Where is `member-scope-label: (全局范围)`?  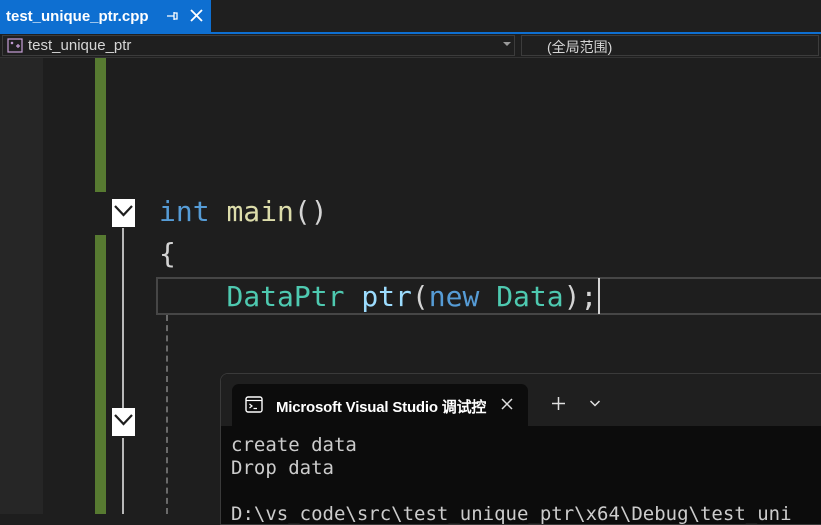
member-scope-label: (全局范围) is located at coordinates (580, 47).